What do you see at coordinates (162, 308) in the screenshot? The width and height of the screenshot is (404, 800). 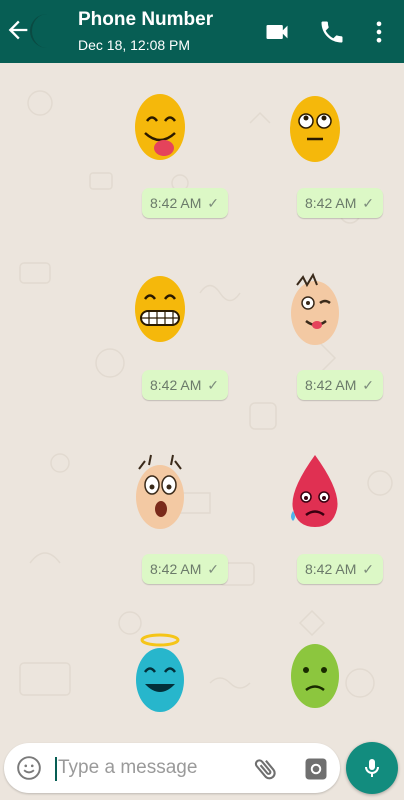 I see `sticker-egg-grinning` at bounding box center [162, 308].